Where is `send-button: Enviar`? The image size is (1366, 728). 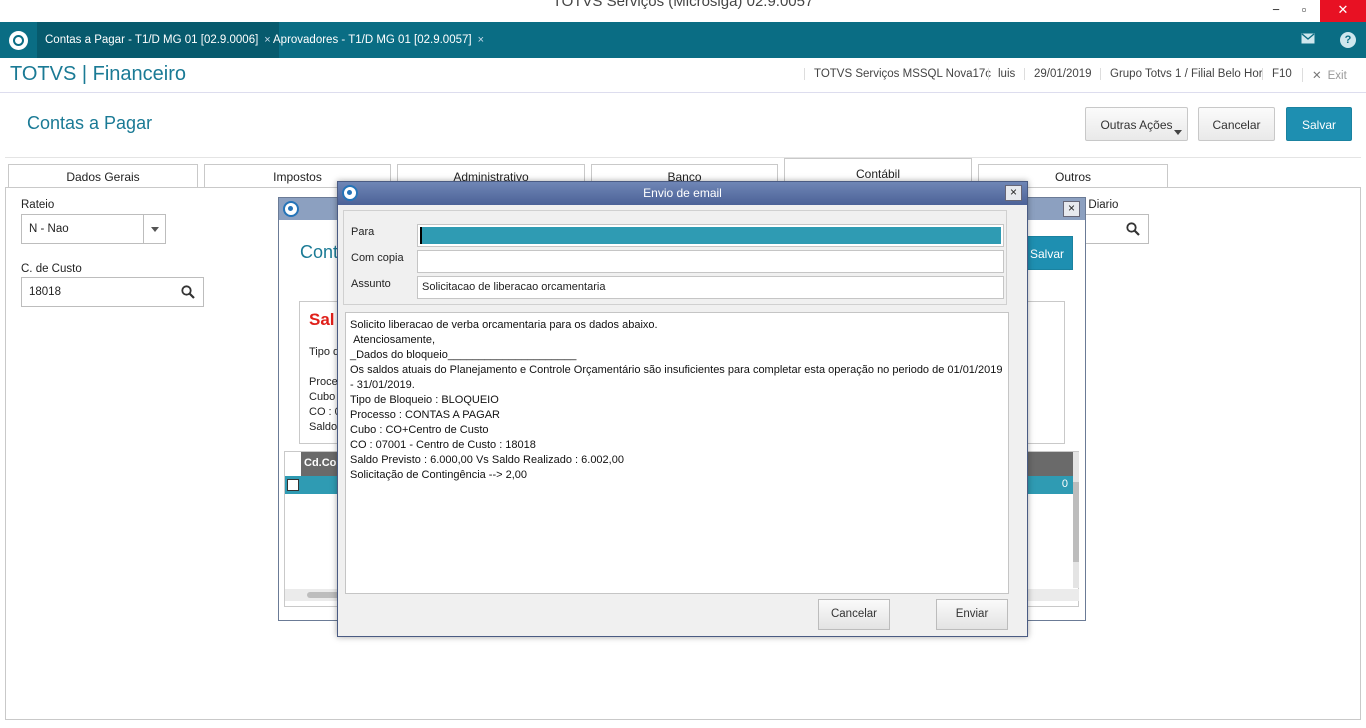 send-button: Enviar is located at coordinates (972, 614).